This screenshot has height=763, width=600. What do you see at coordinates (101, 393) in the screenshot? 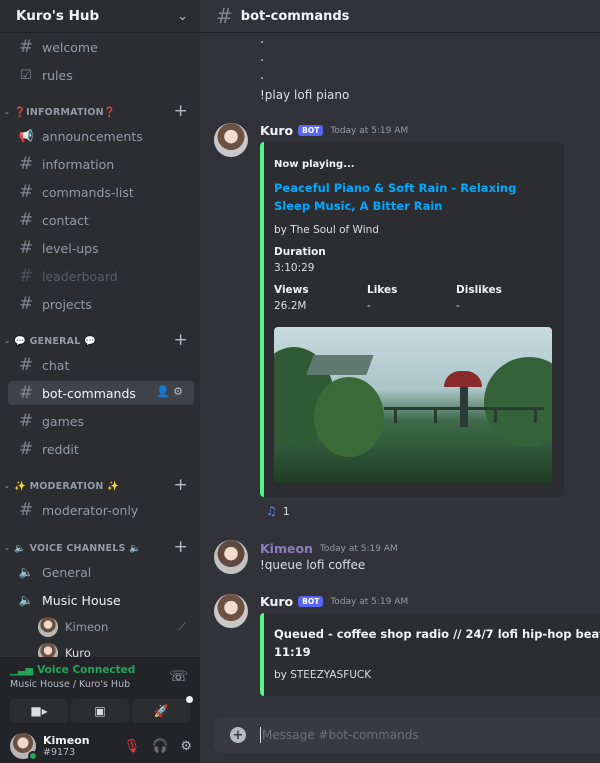
I see `channel-bot-commands: # bot-commands 👤⚙` at bounding box center [101, 393].